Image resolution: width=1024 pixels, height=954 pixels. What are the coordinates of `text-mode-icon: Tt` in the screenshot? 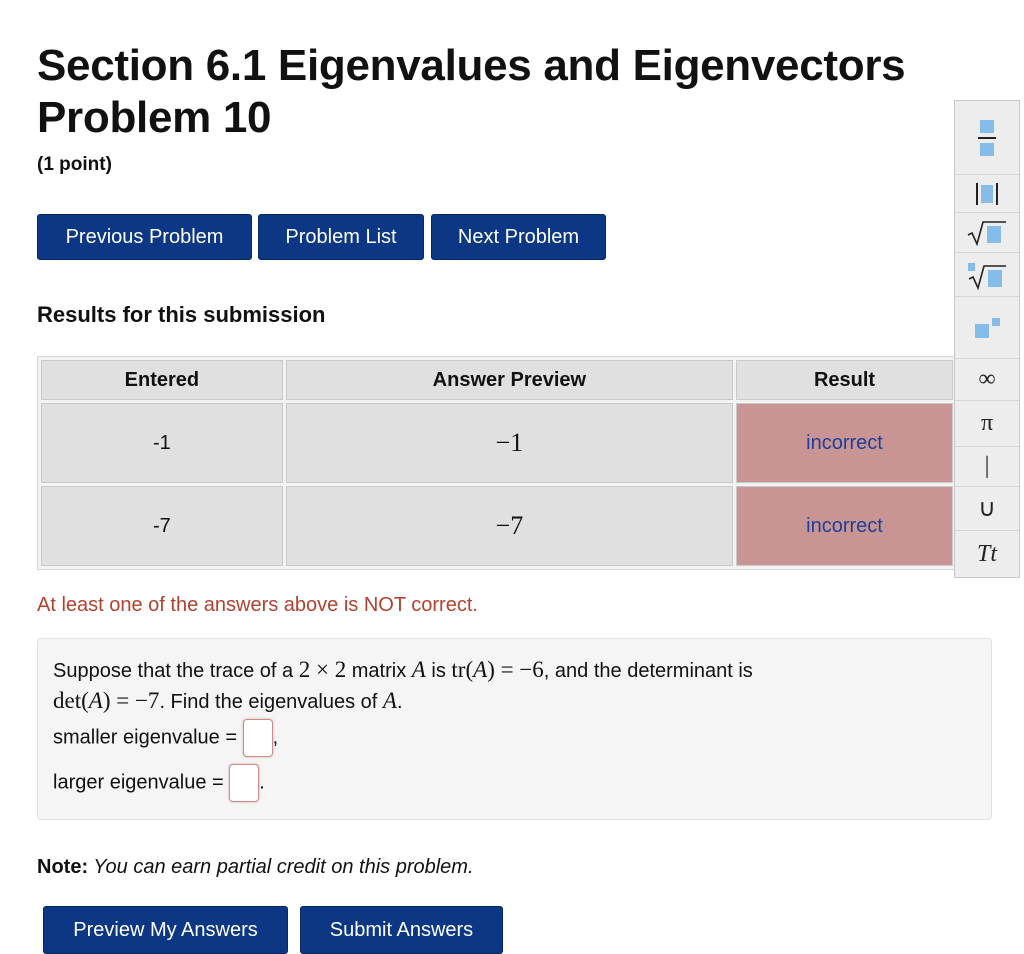 It's located at (987, 554).